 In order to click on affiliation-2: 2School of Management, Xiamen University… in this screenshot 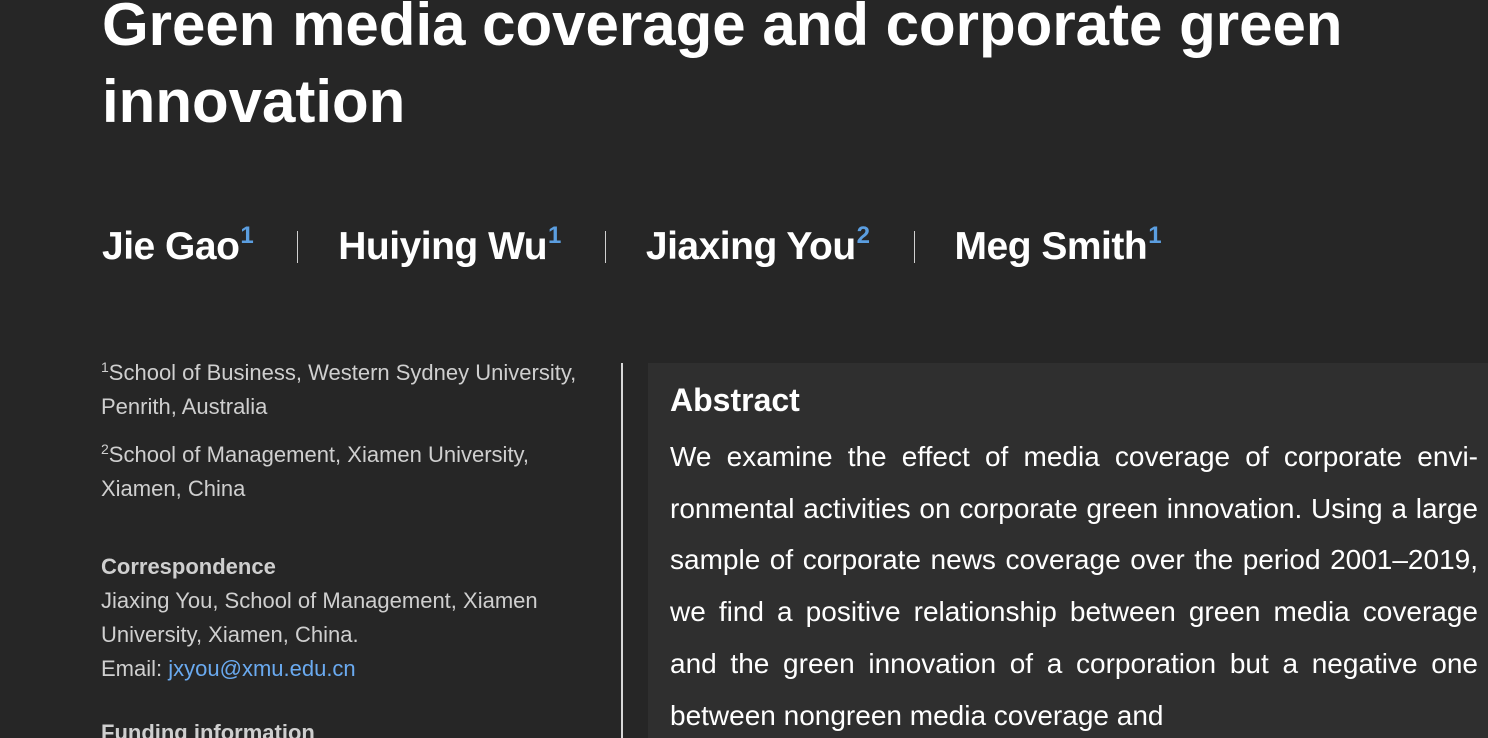, I will do `click(341, 472)`.